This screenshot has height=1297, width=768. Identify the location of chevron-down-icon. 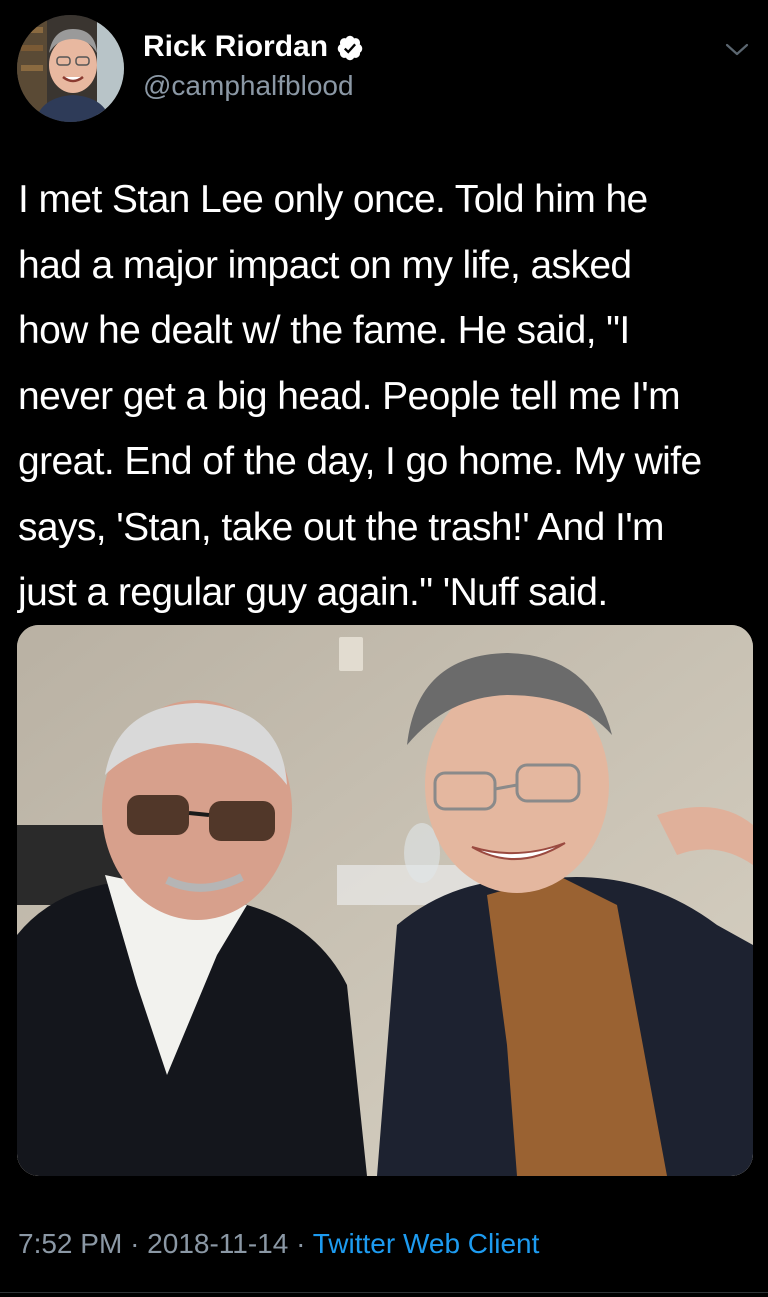
(737, 50).